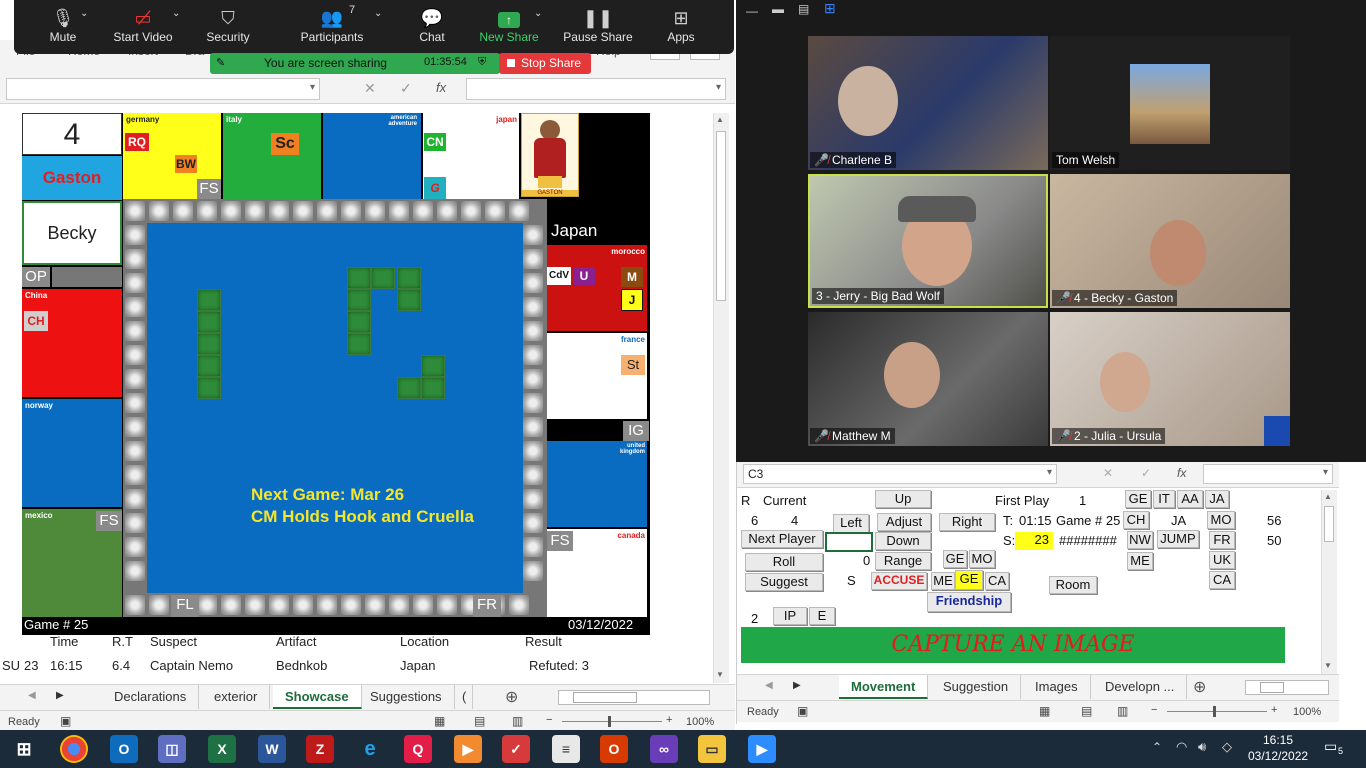 The image size is (1366, 768). I want to click on ch-button: CH, so click(1136, 520).